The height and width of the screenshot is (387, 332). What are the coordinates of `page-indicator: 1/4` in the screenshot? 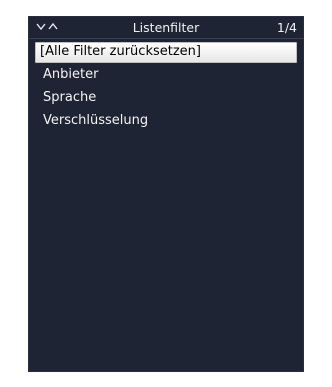 It's located at (286, 27).